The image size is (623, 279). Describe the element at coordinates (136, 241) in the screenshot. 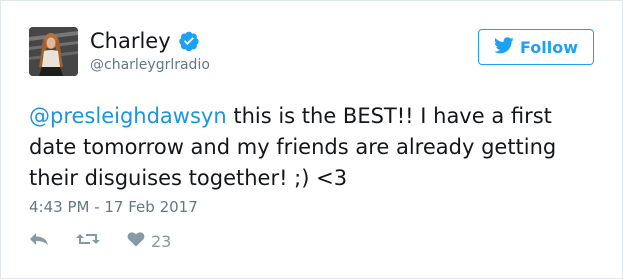

I see `heart-icon` at that location.